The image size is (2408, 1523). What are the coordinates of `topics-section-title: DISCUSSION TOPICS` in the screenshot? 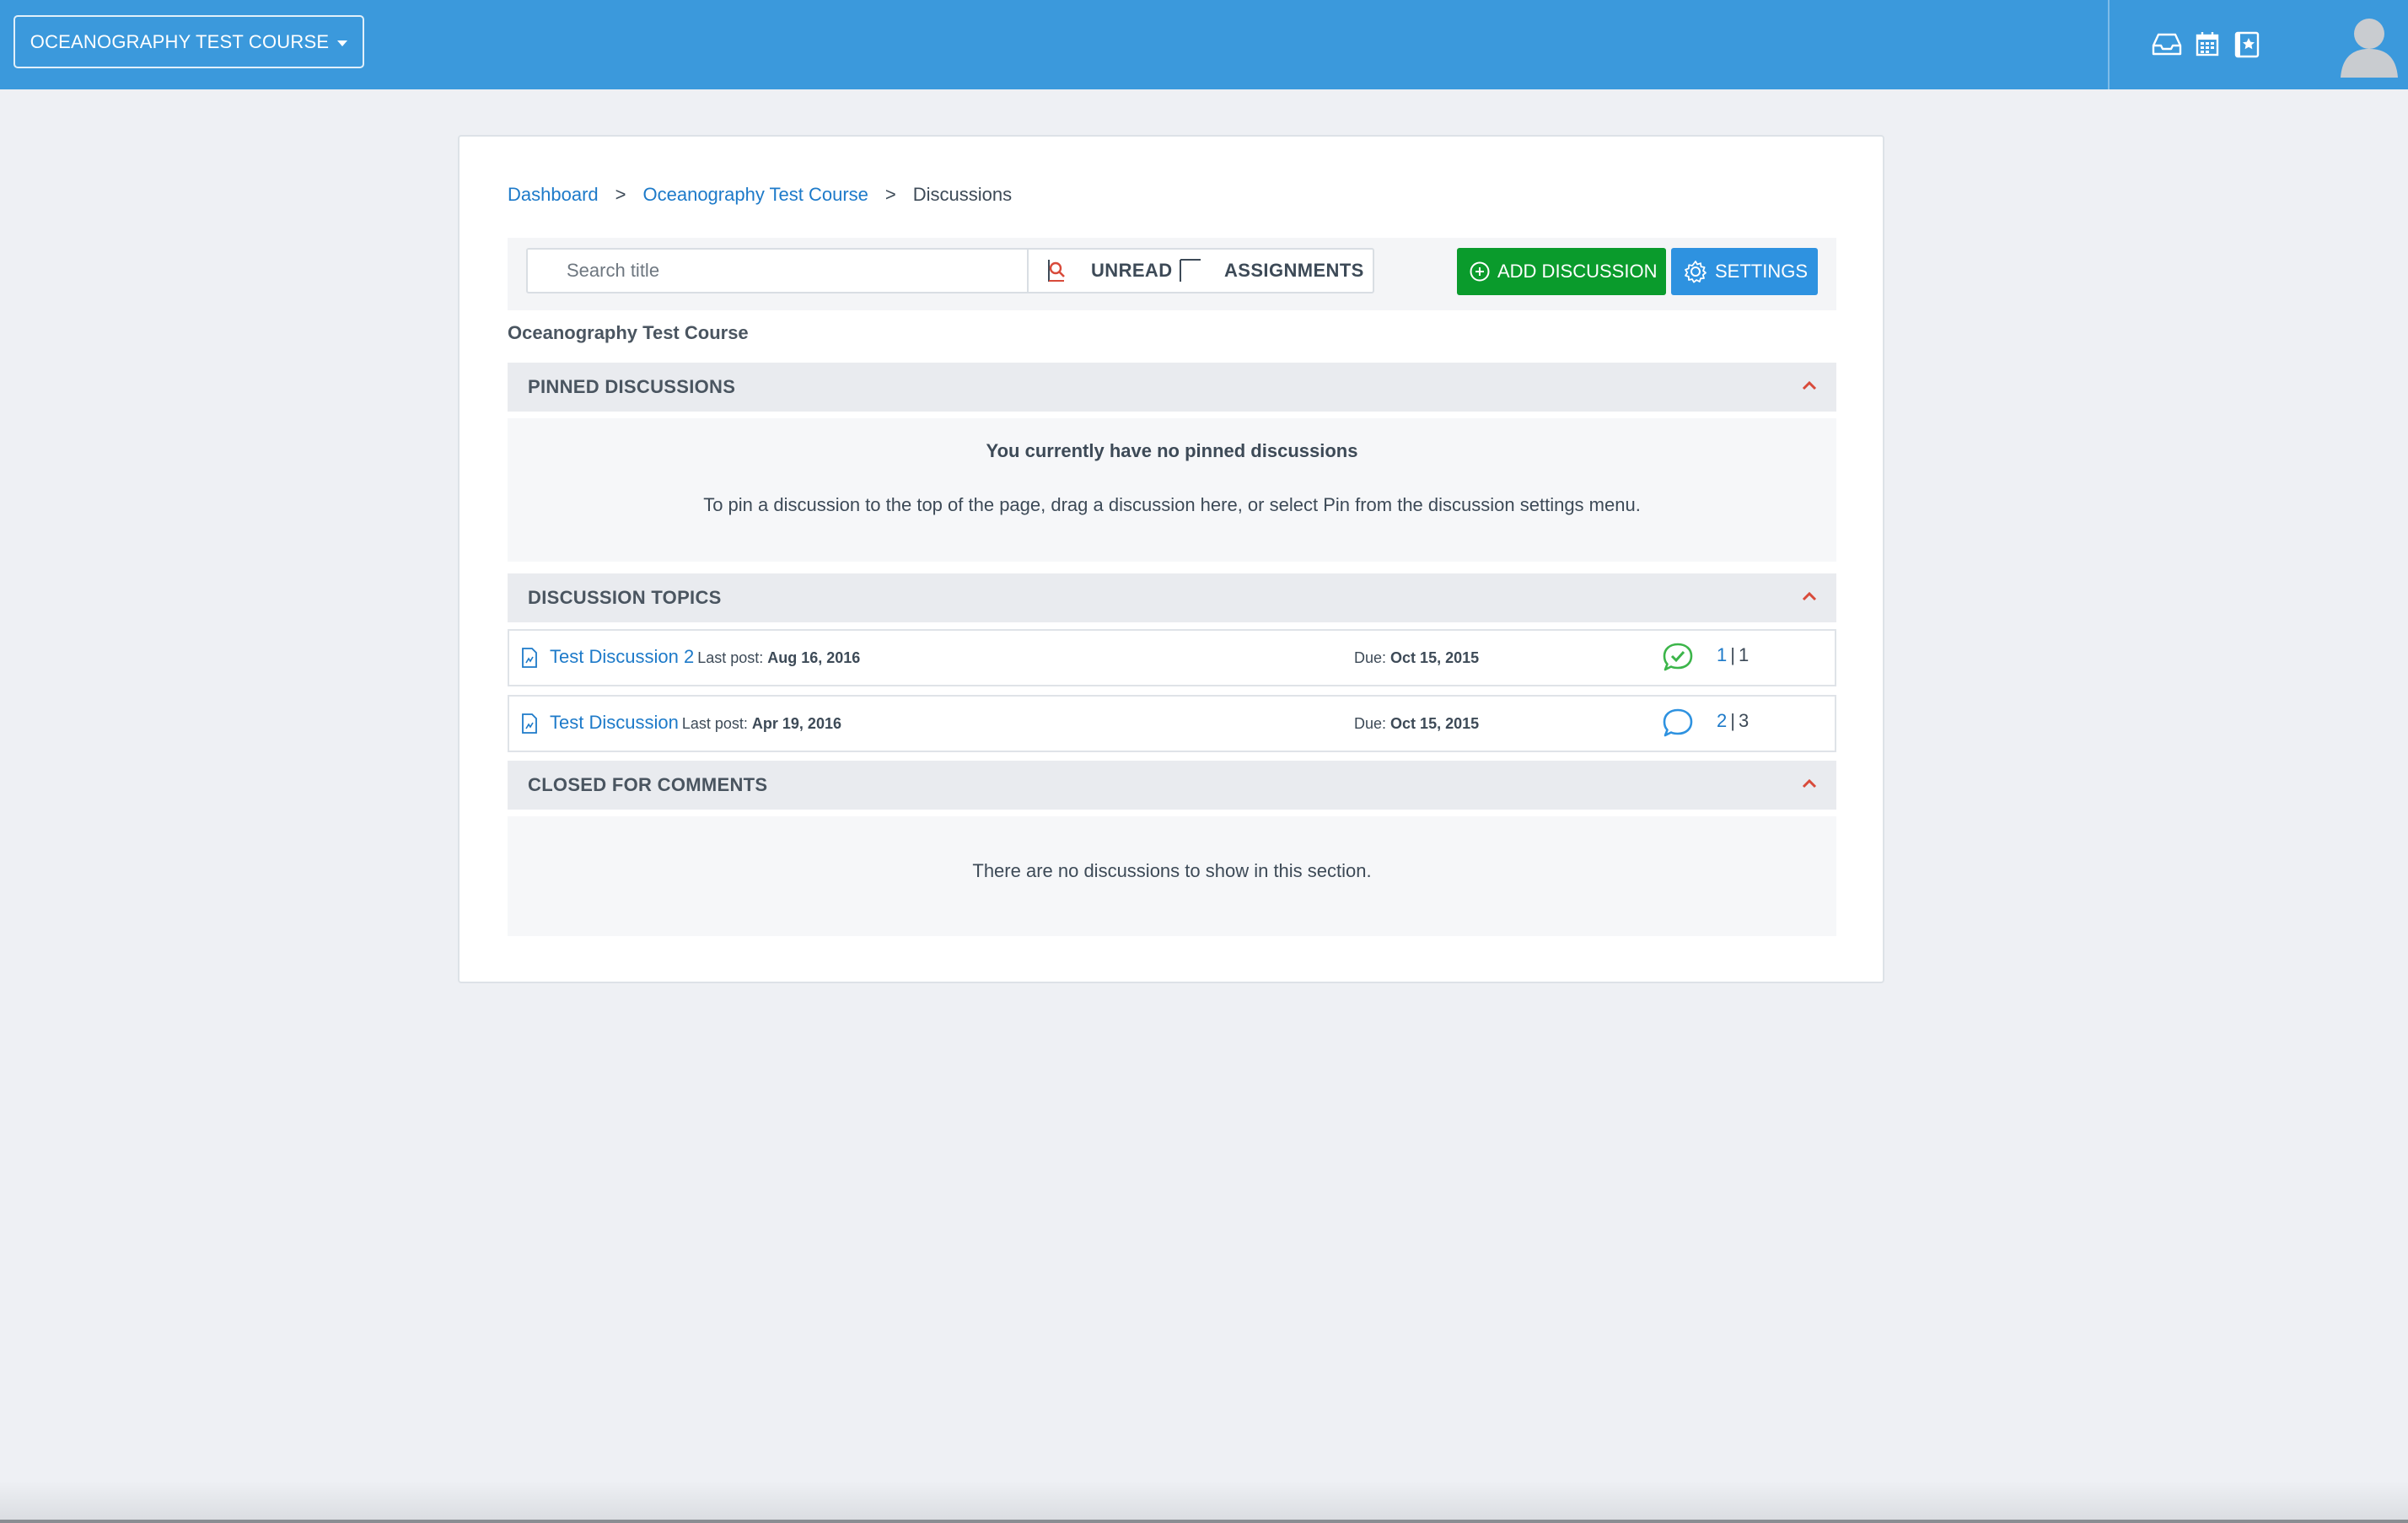 It's located at (625, 597).